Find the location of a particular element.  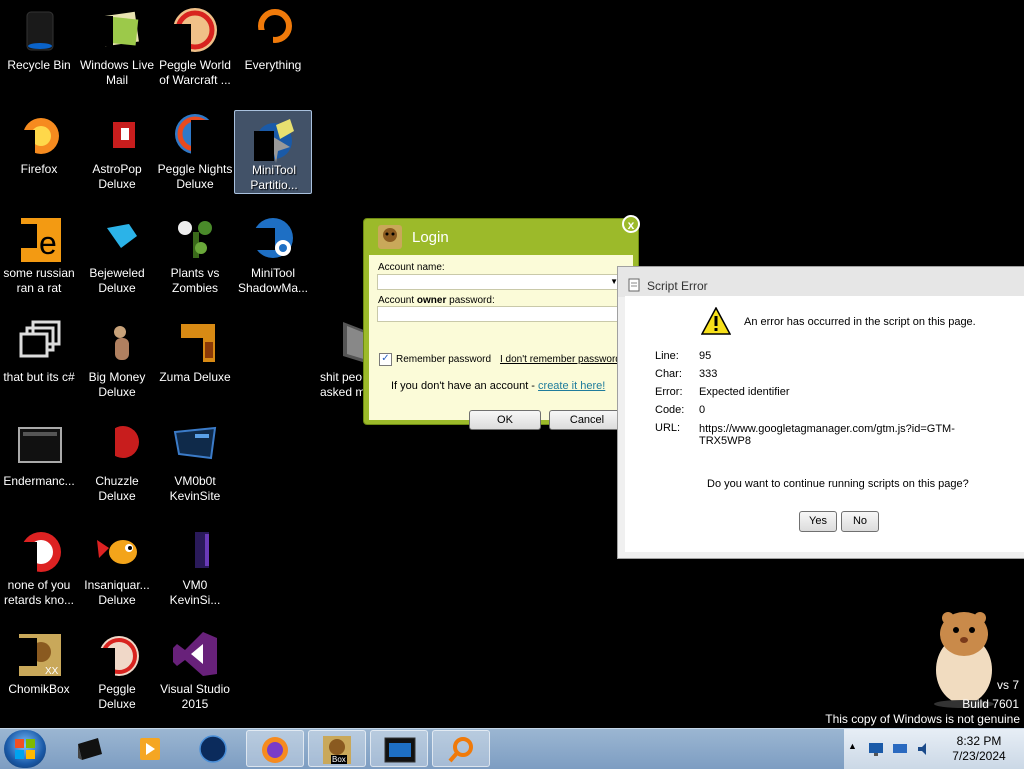

ok-button: OK is located at coordinates (505, 420).